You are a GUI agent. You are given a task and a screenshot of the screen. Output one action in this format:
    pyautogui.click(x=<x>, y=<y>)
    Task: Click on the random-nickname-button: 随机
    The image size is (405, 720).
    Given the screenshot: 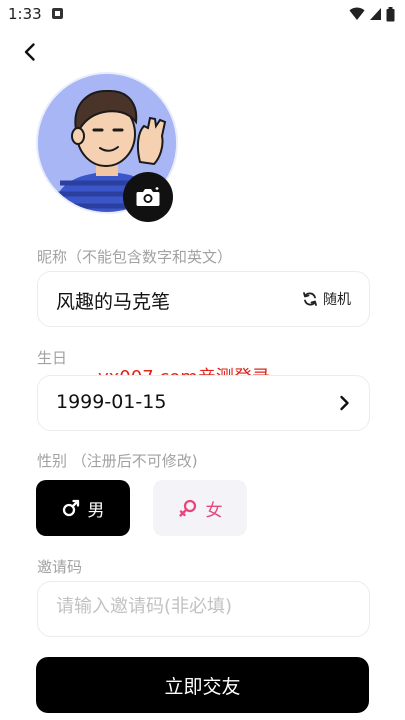 What is the action you would take?
    pyautogui.click(x=326, y=299)
    